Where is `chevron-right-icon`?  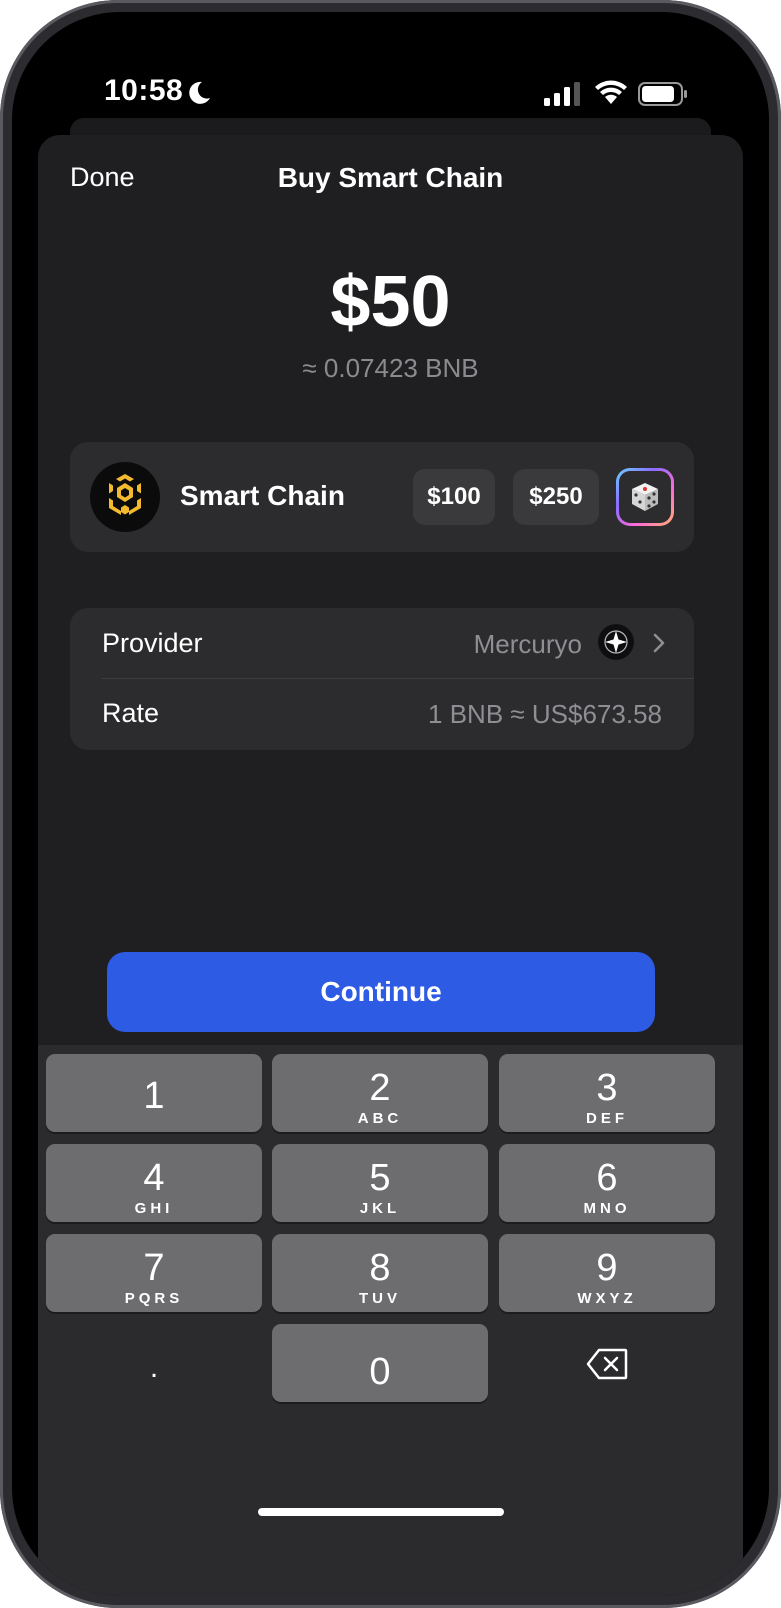
chevron-right-icon is located at coordinates (659, 643).